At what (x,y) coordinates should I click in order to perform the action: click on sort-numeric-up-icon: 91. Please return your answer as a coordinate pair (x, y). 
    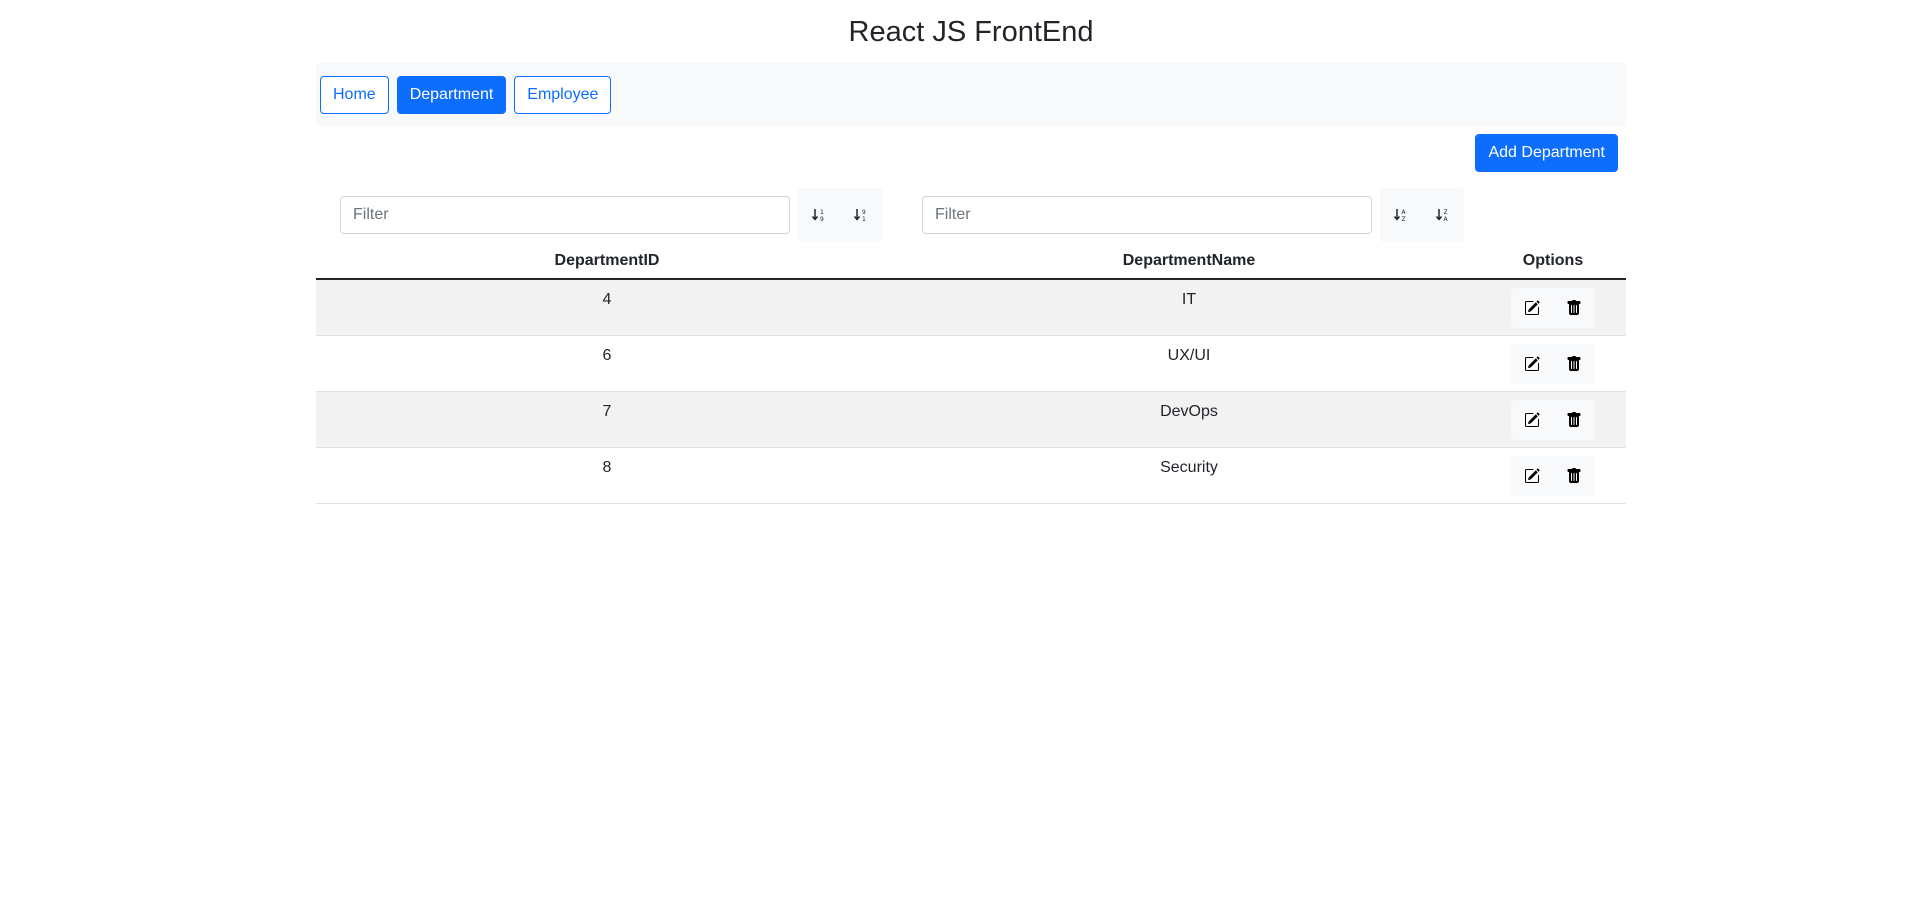
    Looking at the image, I should click on (861, 215).